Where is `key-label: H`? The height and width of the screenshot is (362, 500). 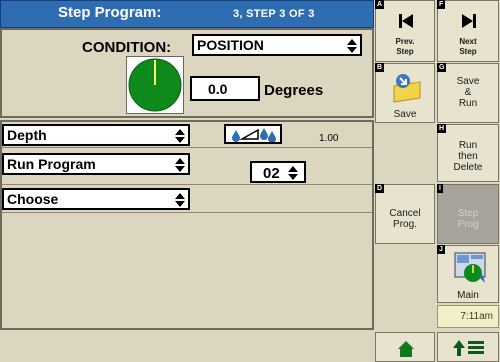 key-label: H is located at coordinates (442, 128).